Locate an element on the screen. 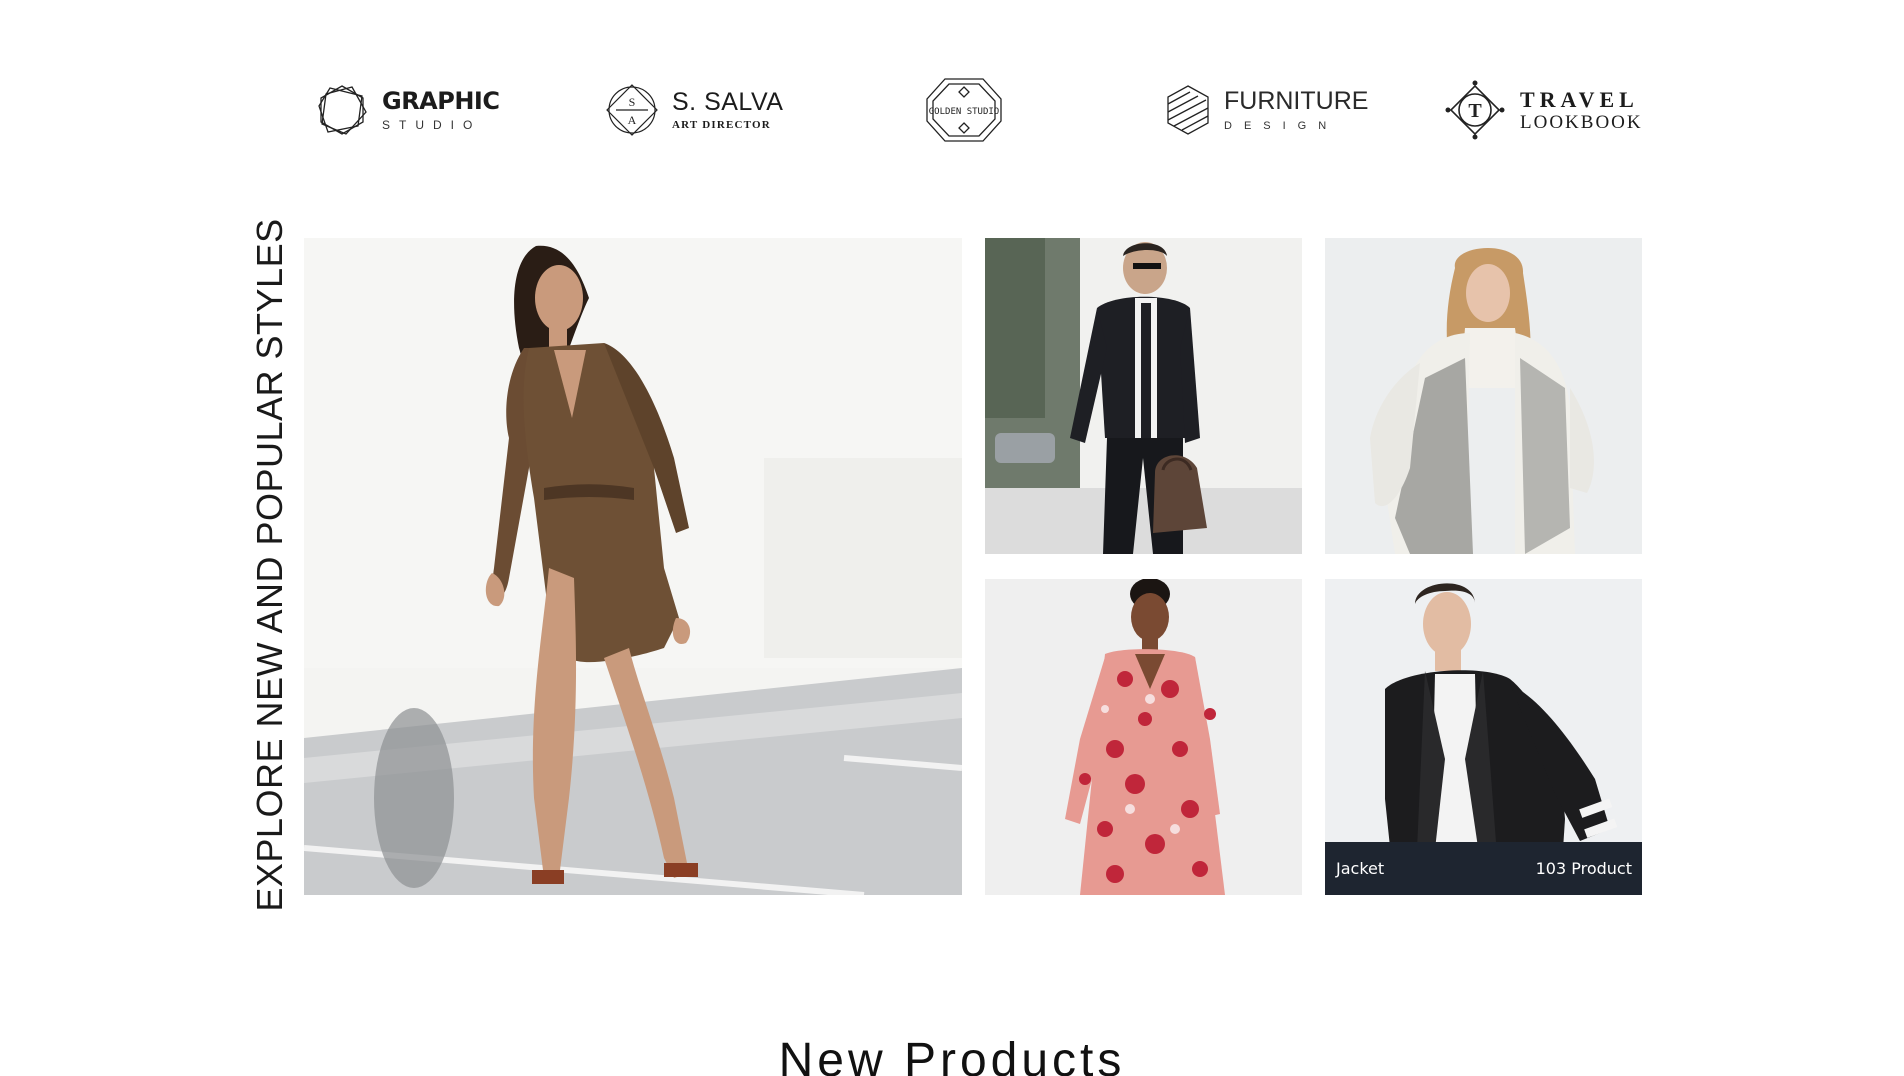 The height and width of the screenshot is (1076, 1904). brand-name: S. SALVA is located at coordinates (728, 101).